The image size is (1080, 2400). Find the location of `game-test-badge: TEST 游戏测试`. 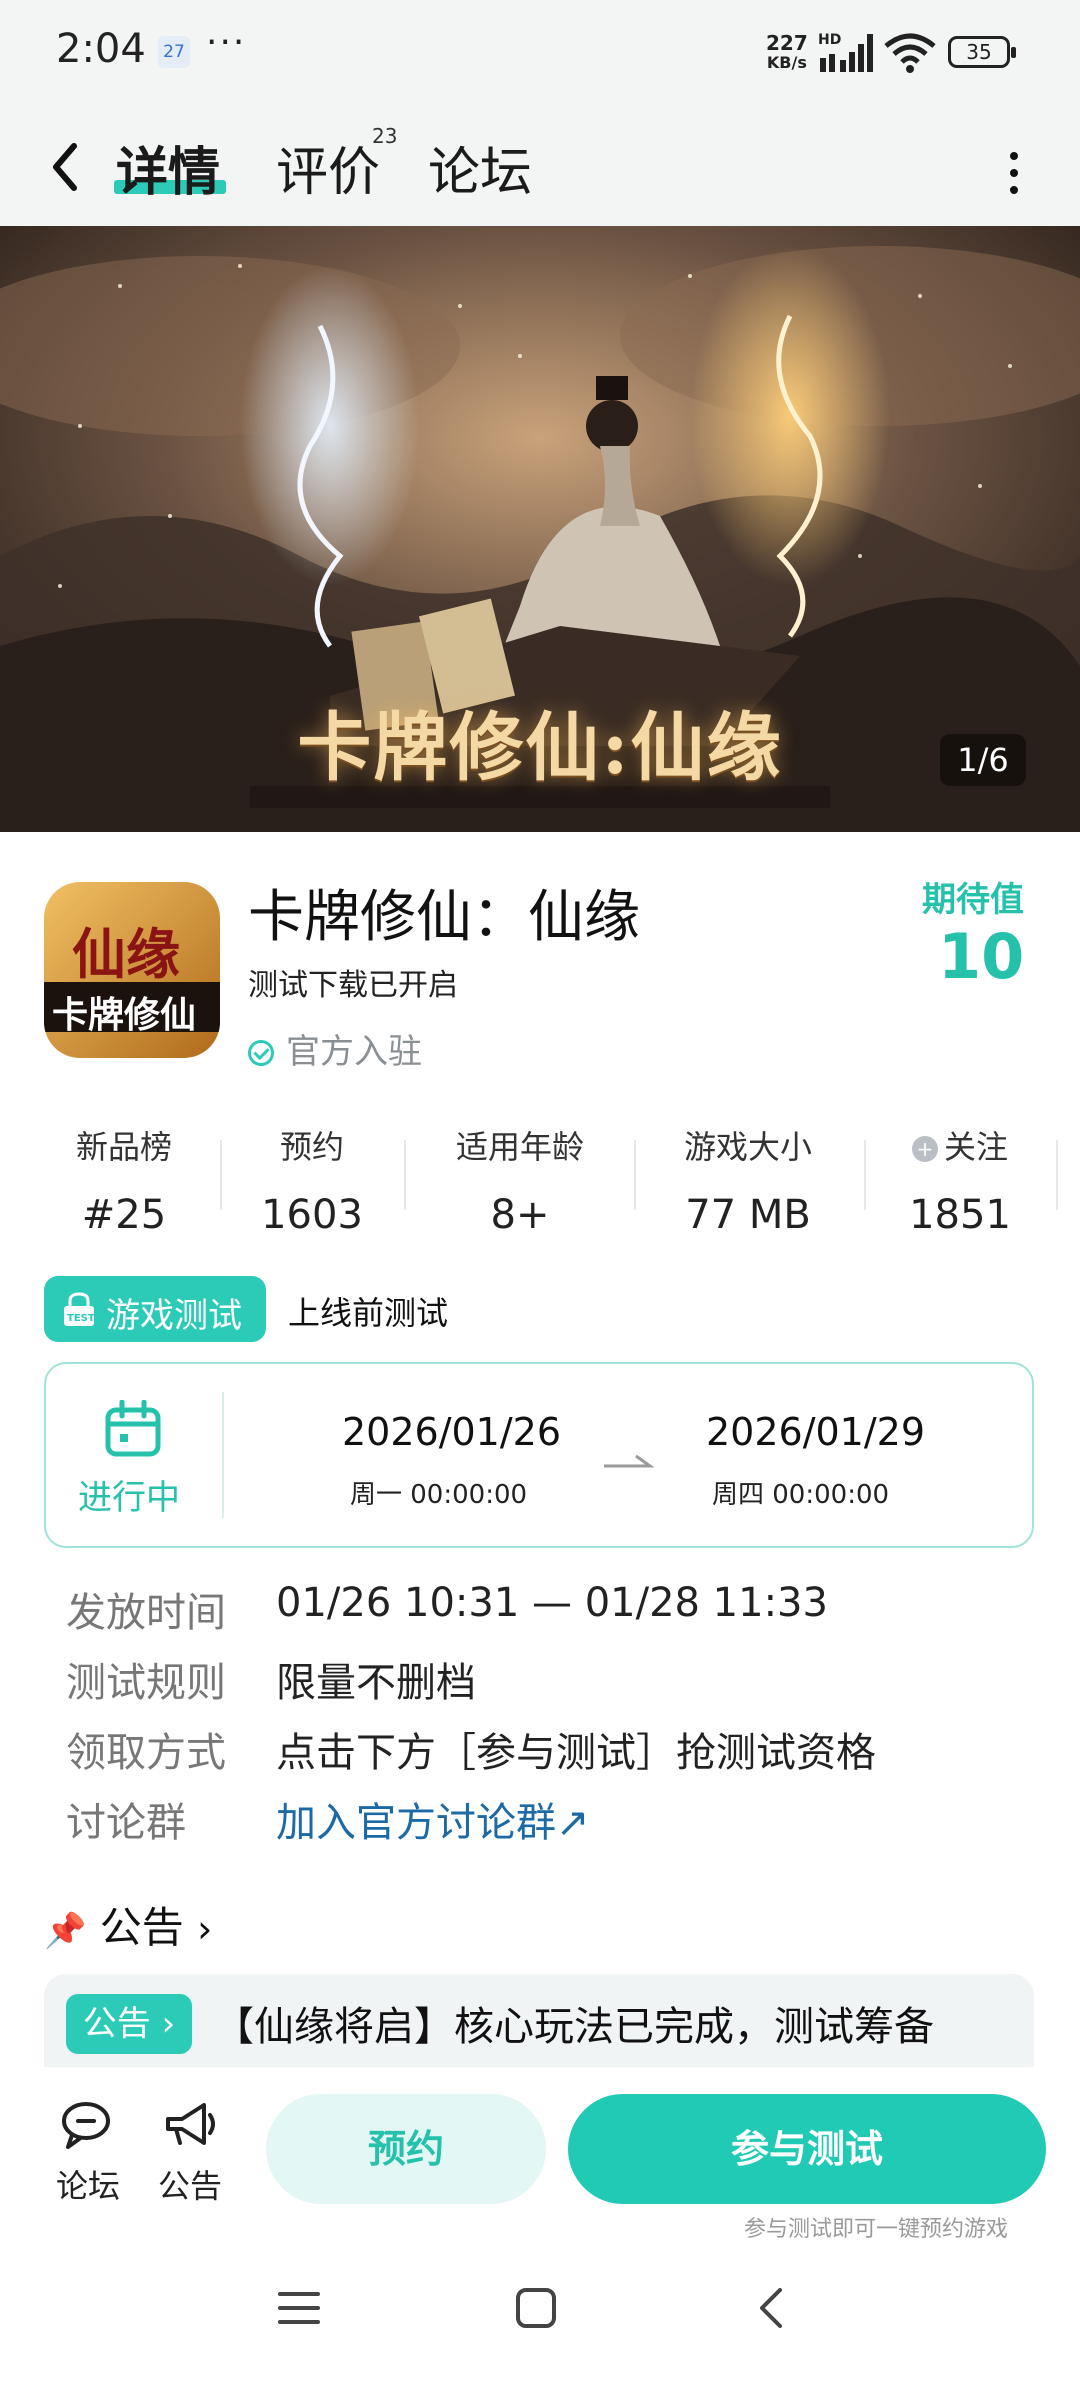

game-test-badge: TEST 游戏测试 is located at coordinates (155, 1309).